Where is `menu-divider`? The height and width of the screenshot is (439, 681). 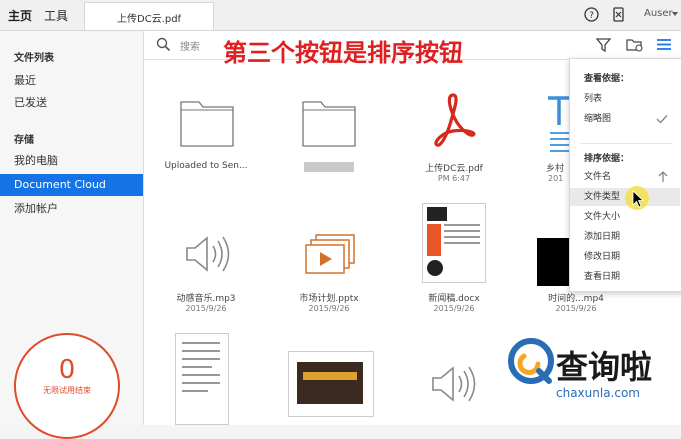 menu-divider is located at coordinates (626, 143).